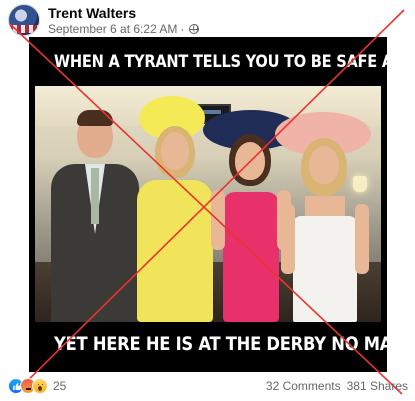  I want to click on post-footer: 25 32 Comments 381 Shares, so click(208, 386).